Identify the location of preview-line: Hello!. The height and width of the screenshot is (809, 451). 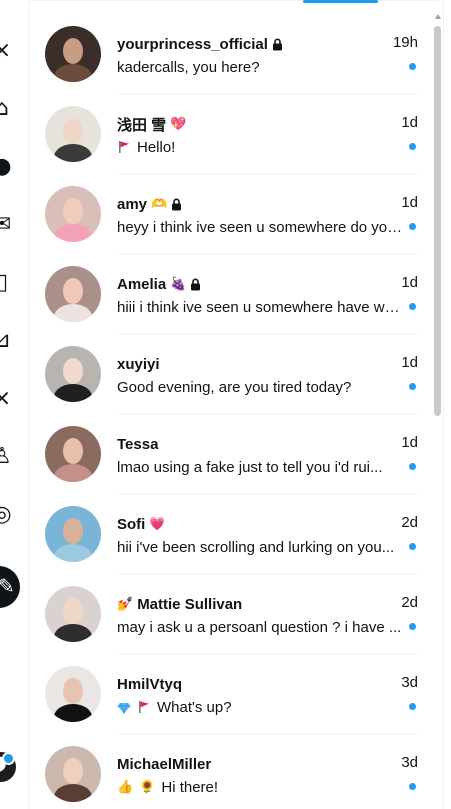
(260, 147).